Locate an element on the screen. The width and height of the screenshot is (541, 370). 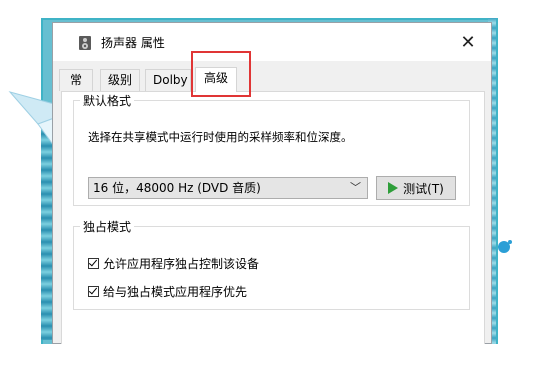
tab-levels: 级别 is located at coordinates (120, 80).